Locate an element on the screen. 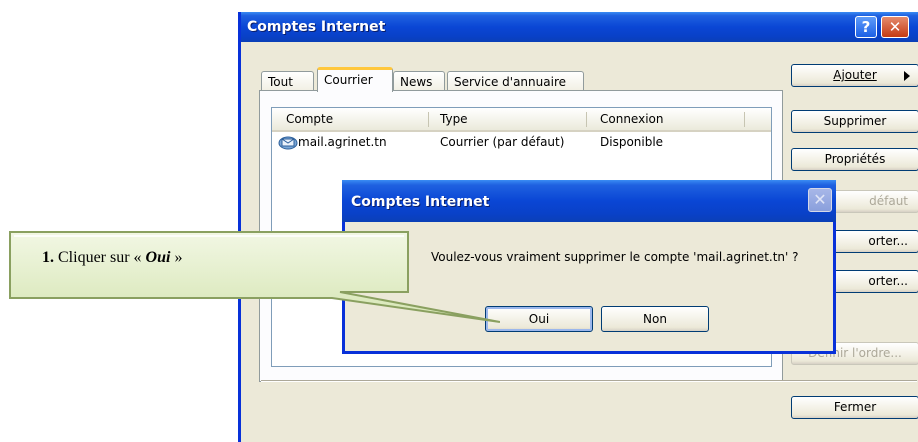  column-connexion: Connexion is located at coordinates (632, 119).